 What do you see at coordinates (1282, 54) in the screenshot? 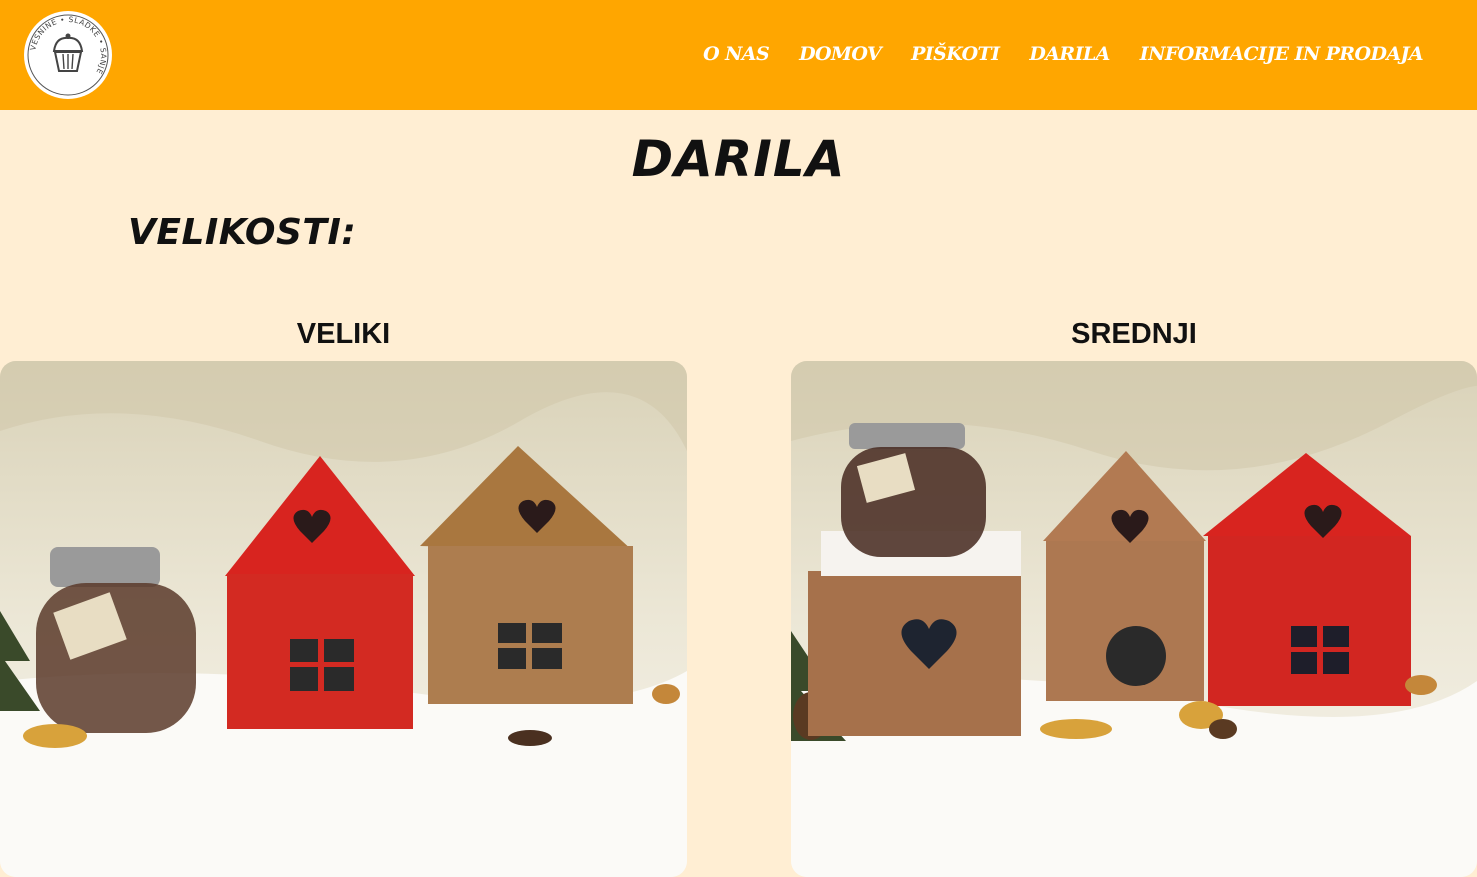
I see `nav-link-informacije-in-prodaja: INFORMACIJE IN PRODAJA` at bounding box center [1282, 54].